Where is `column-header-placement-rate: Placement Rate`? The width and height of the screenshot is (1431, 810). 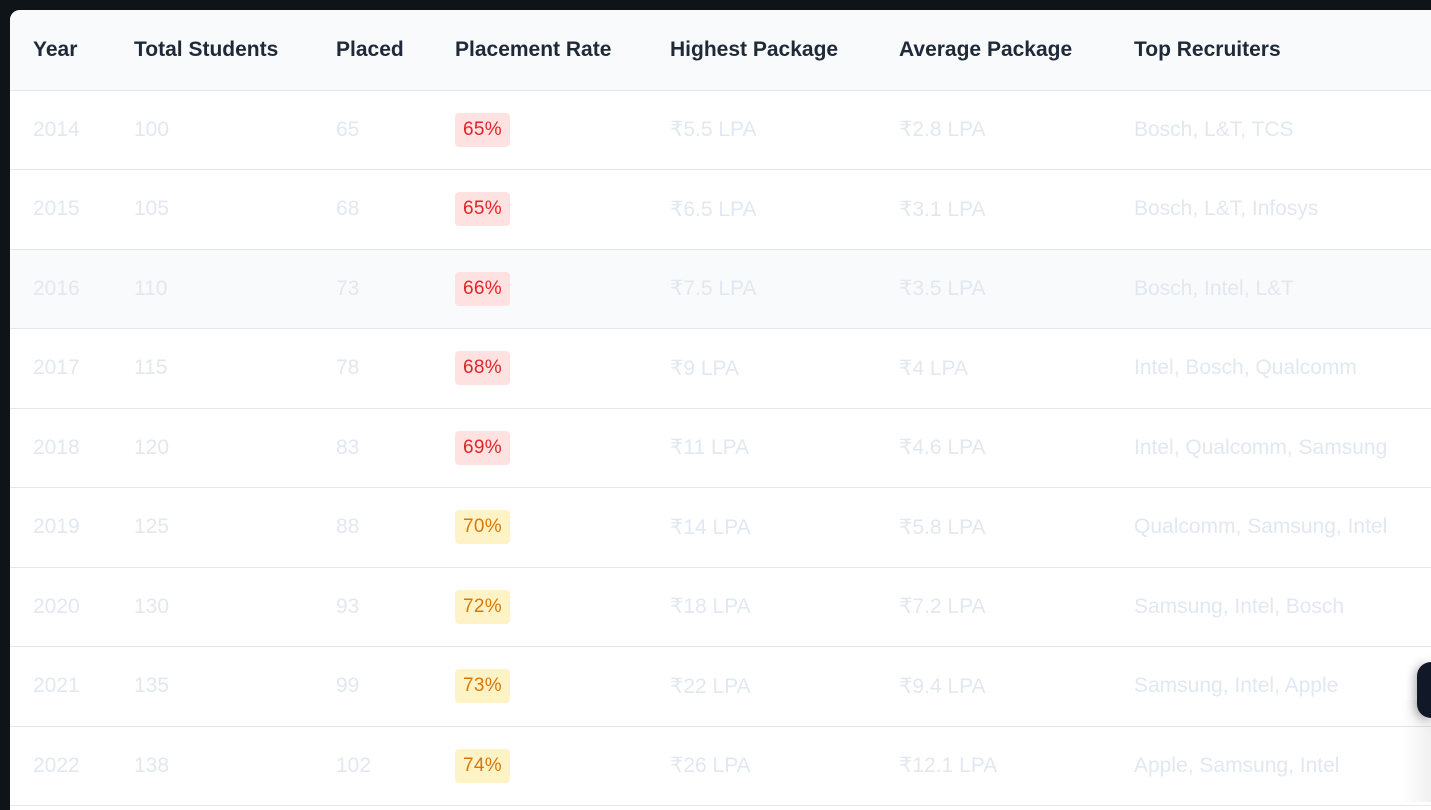
column-header-placement-rate: Placement Rate is located at coordinates (539, 50).